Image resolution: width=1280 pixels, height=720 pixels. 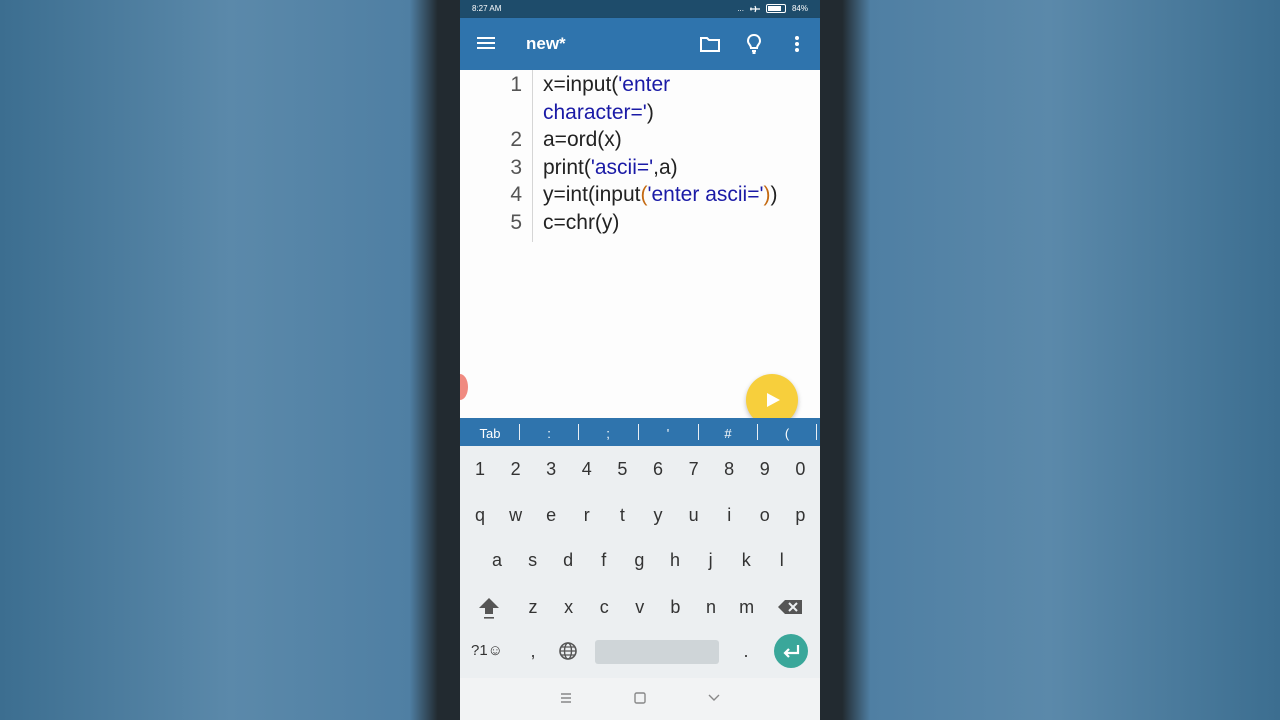 I want to click on key-r: r, so click(x=587, y=515).